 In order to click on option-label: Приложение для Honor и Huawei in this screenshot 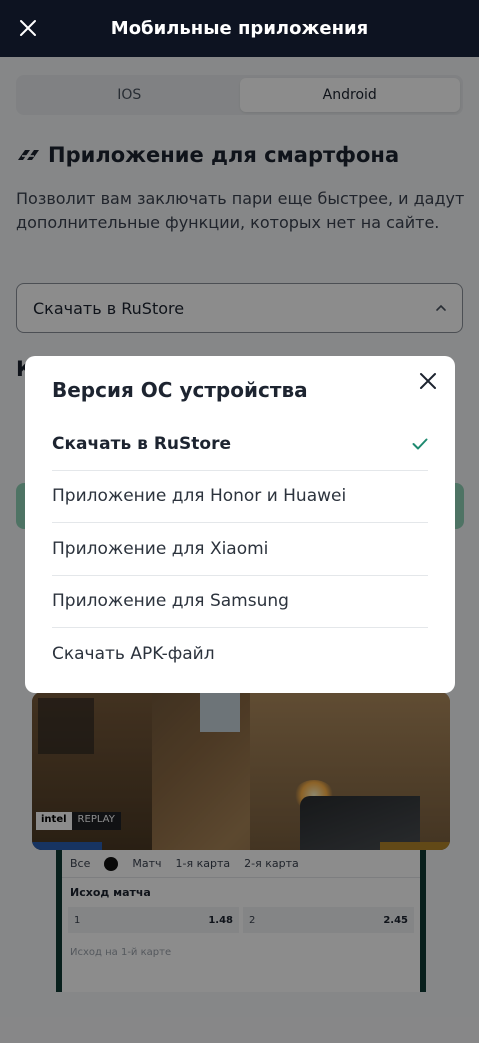, I will do `click(199, 496)`.